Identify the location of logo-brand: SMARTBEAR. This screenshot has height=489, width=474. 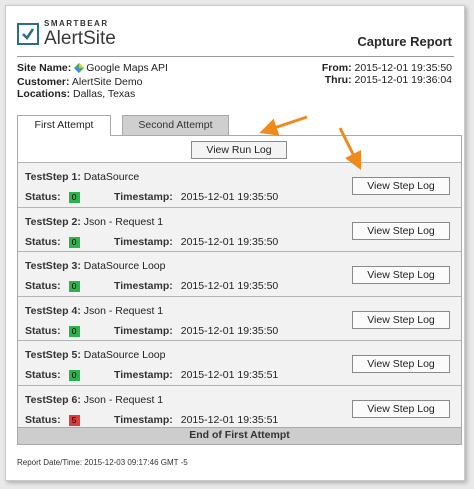
(76, 23).